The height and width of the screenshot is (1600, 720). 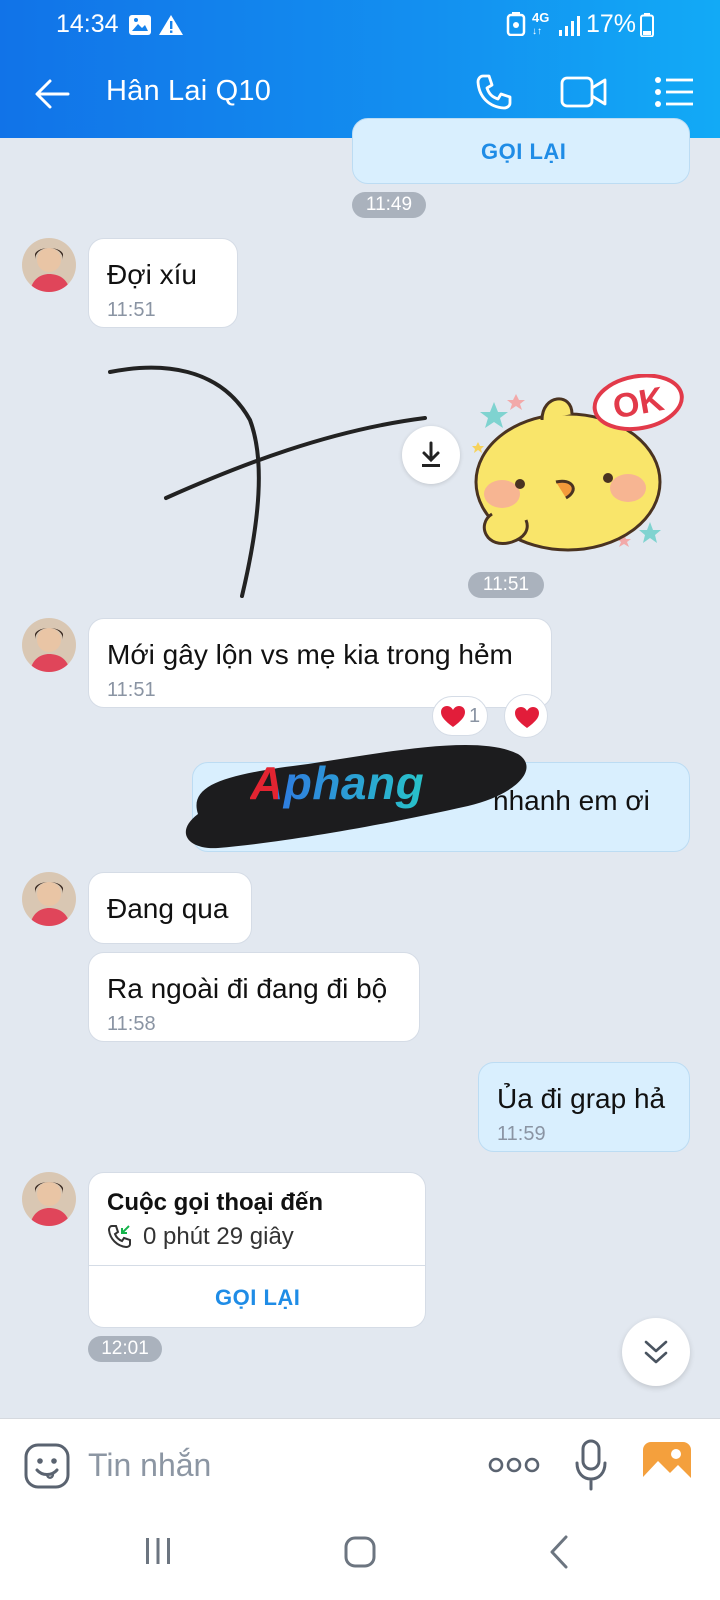 I want to click on double-chevron-down-icon, so click(x=656, y=1352).